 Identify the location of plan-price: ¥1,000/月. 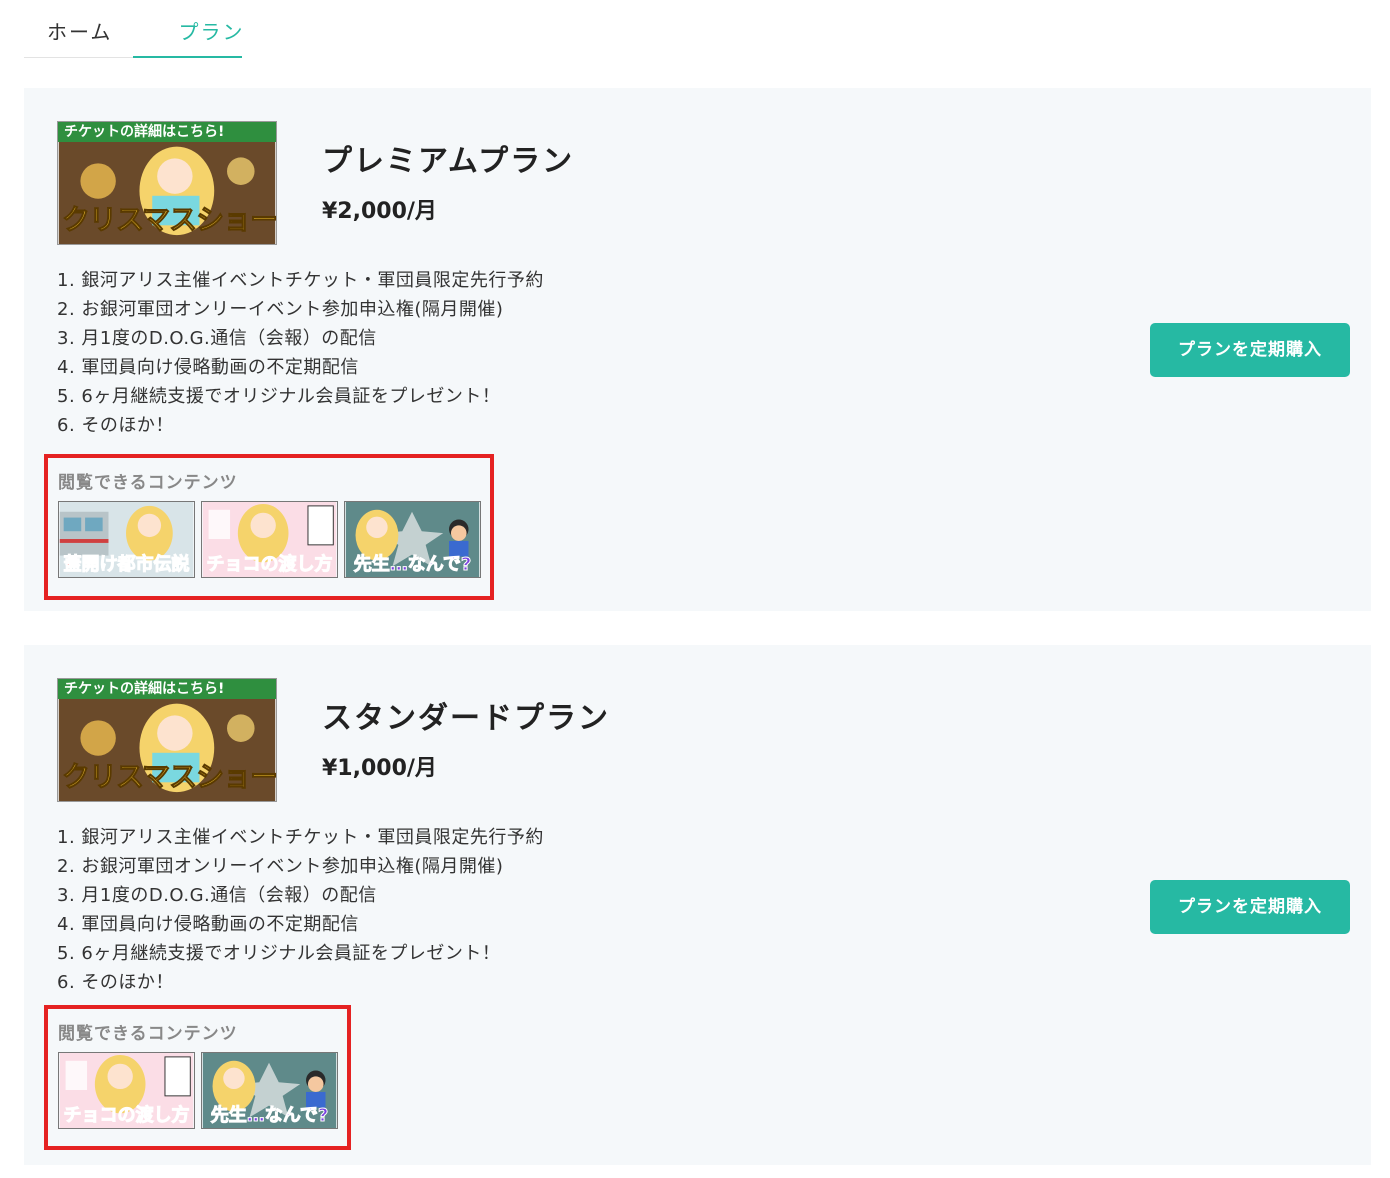
(379, 768).